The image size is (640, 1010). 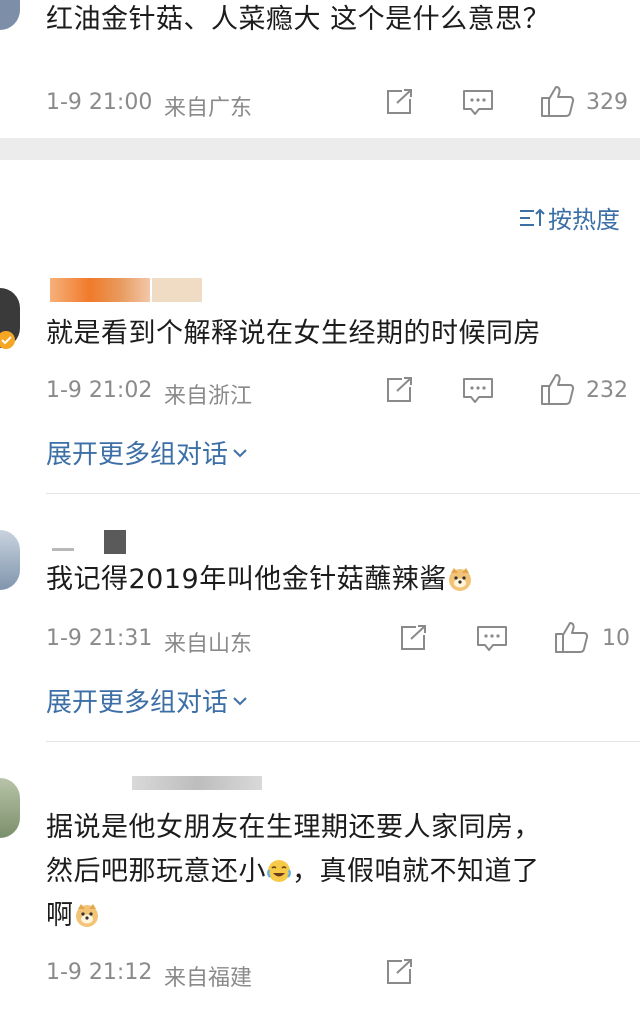 I want to click on laugh-cry-emoji-icon, so click(x=279, y=868).